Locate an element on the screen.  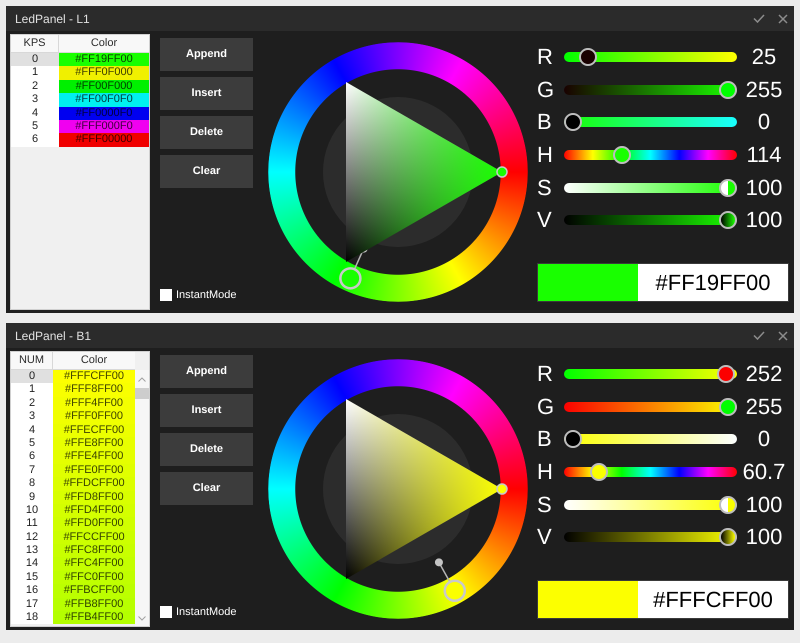
color-cell: #FFD0FF00 is located at coordinates (94, 524).